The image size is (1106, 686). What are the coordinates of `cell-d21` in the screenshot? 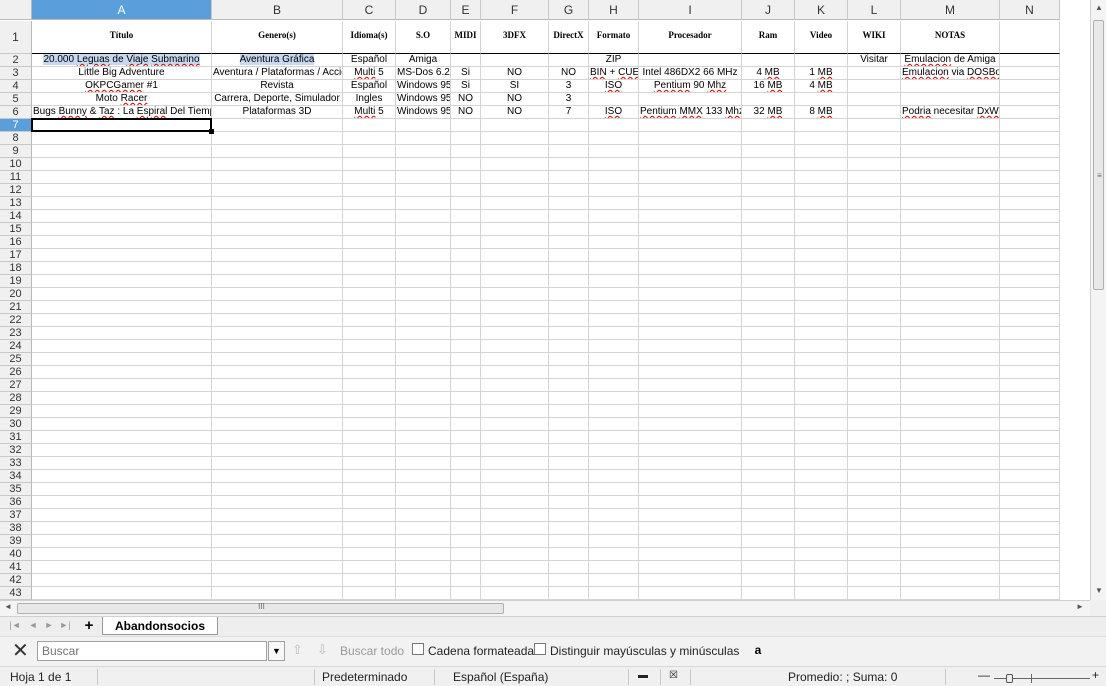 It's located at (423, 307).